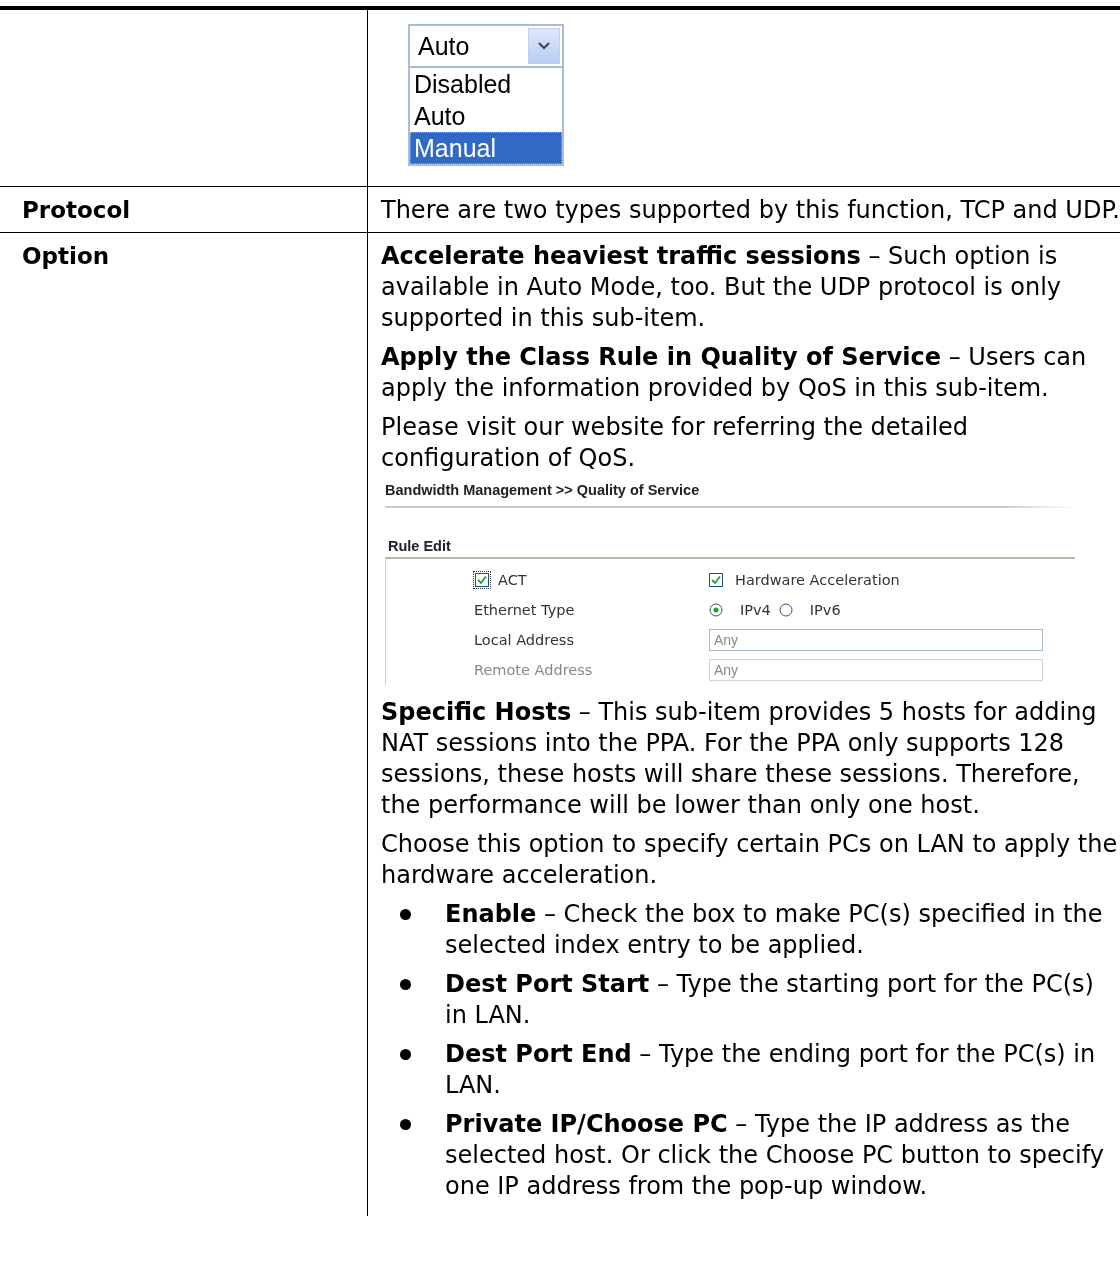  What do you see at coordinates (775, 1155) in the screenshot?
I see `bullet-text: Private IP/Choose PC – Type the IP address as the selected host. Or click the Choose PC button to specify one IP address from the pop-up window.` at bounding box center [775, 1155].